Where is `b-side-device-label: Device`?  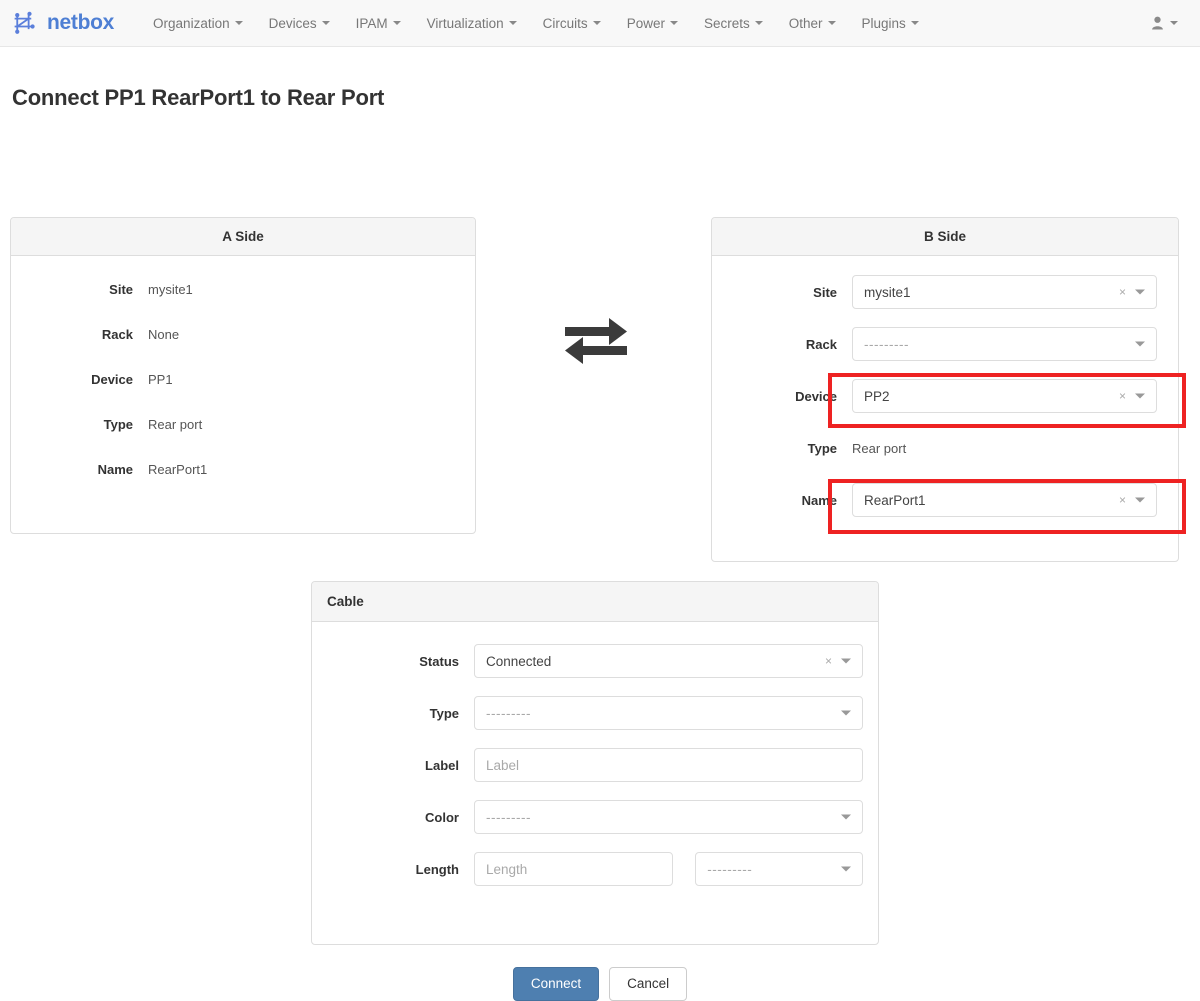 b-side-device-label: Device is located at coordinates (816, 396).